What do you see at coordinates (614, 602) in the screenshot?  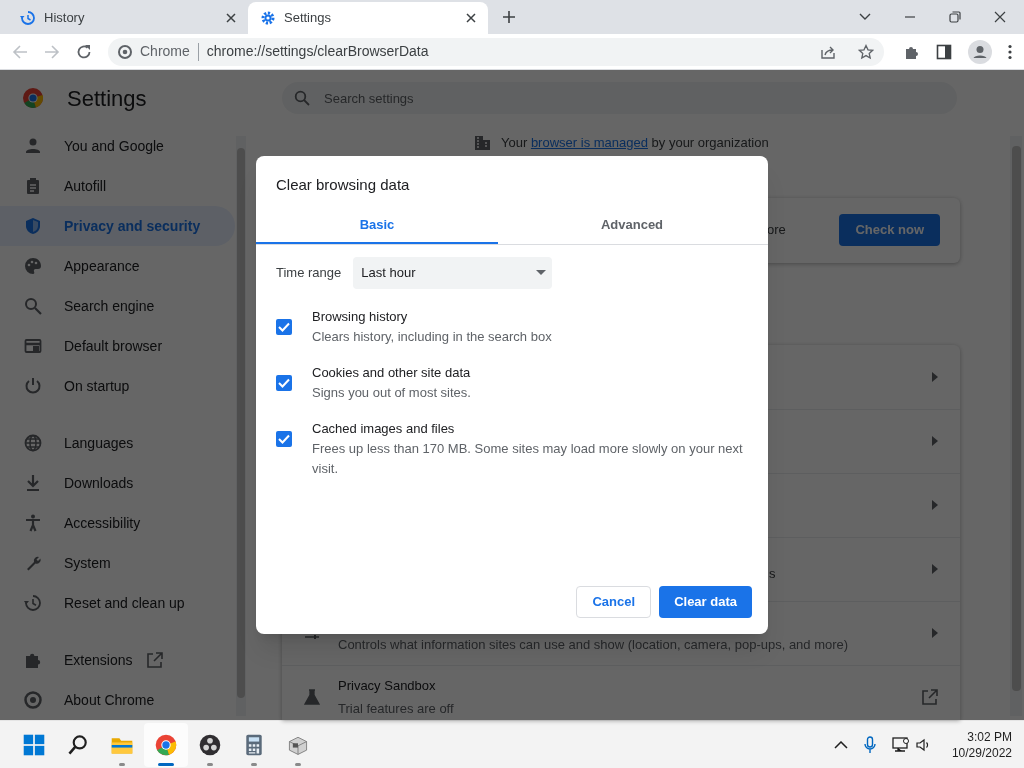 I see `cancel-button: Cancel` at bounding box center [614, 602].